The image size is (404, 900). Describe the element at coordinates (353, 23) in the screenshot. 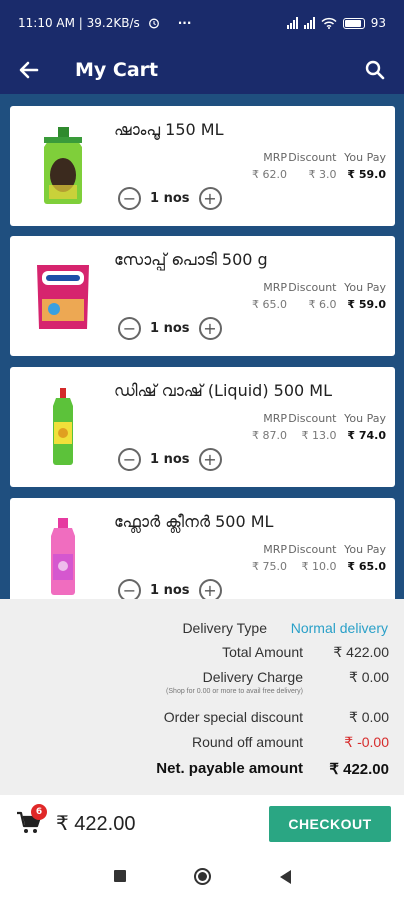

I see `battery-icon` at that location.